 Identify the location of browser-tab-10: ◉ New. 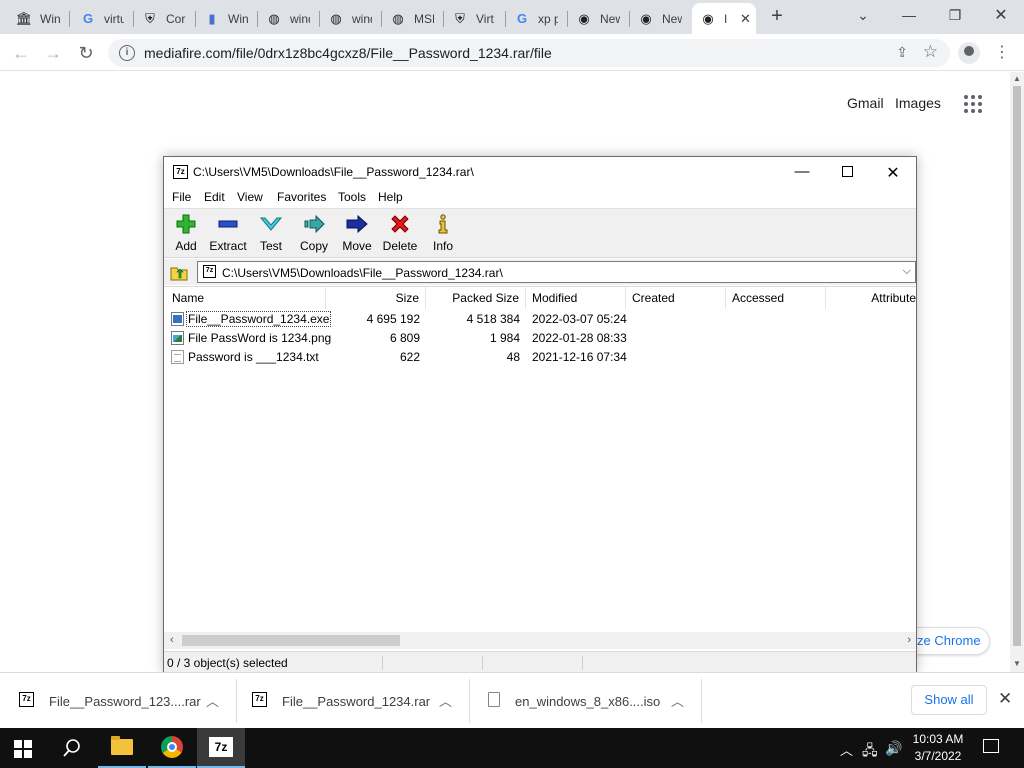
(599, 18).